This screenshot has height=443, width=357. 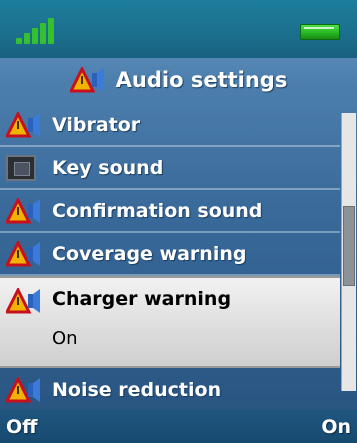 I want to click on list-item-noise-reduction: Noise reduction, so click(x=170, y=389).